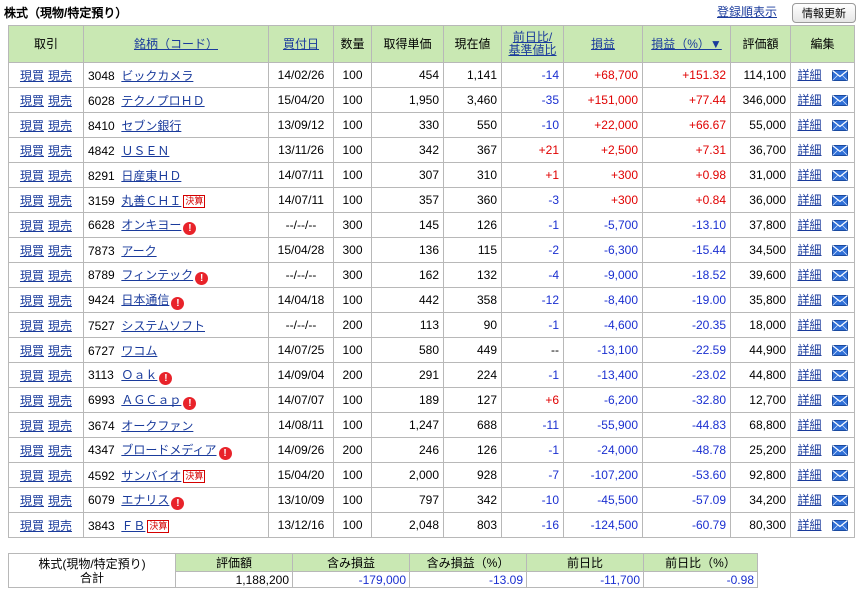 The image size is (861, 599). I want to click on stock-name-link: テクノプロＨＤ, so click(162, 101).